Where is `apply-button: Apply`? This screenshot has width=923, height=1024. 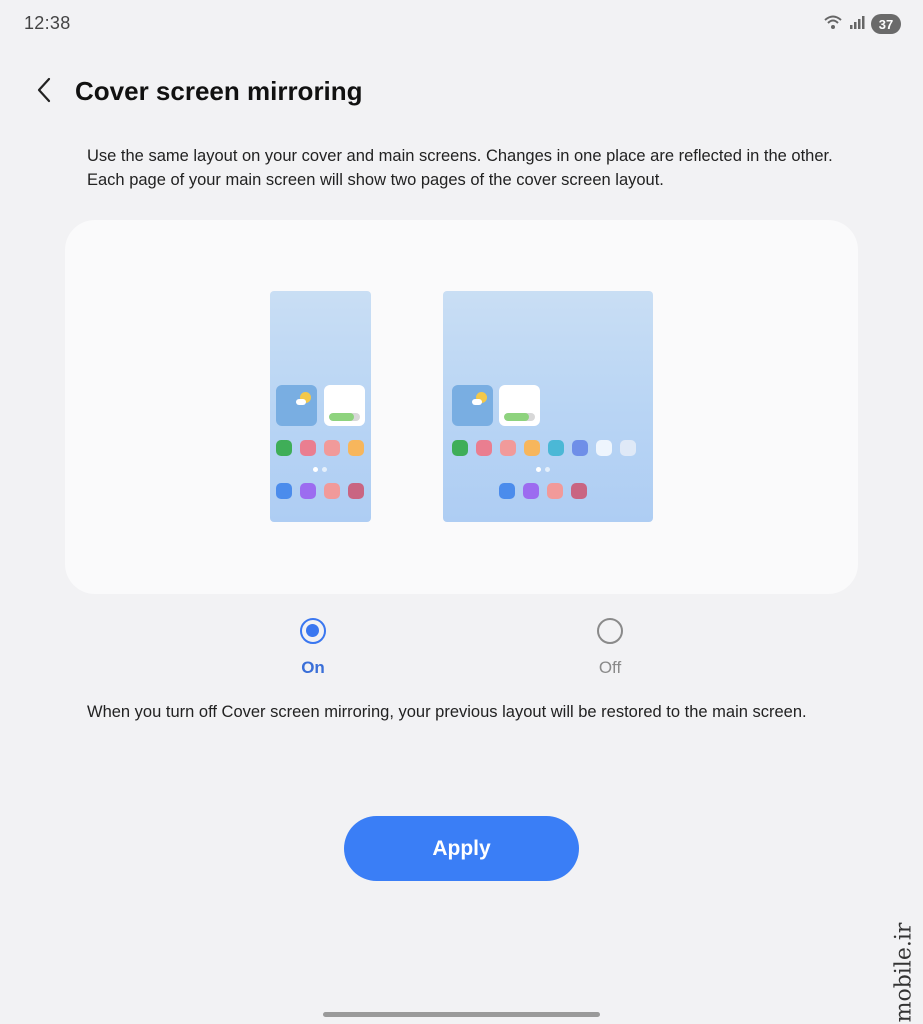 apply-button: Apply is located at coordinates (461, 848).